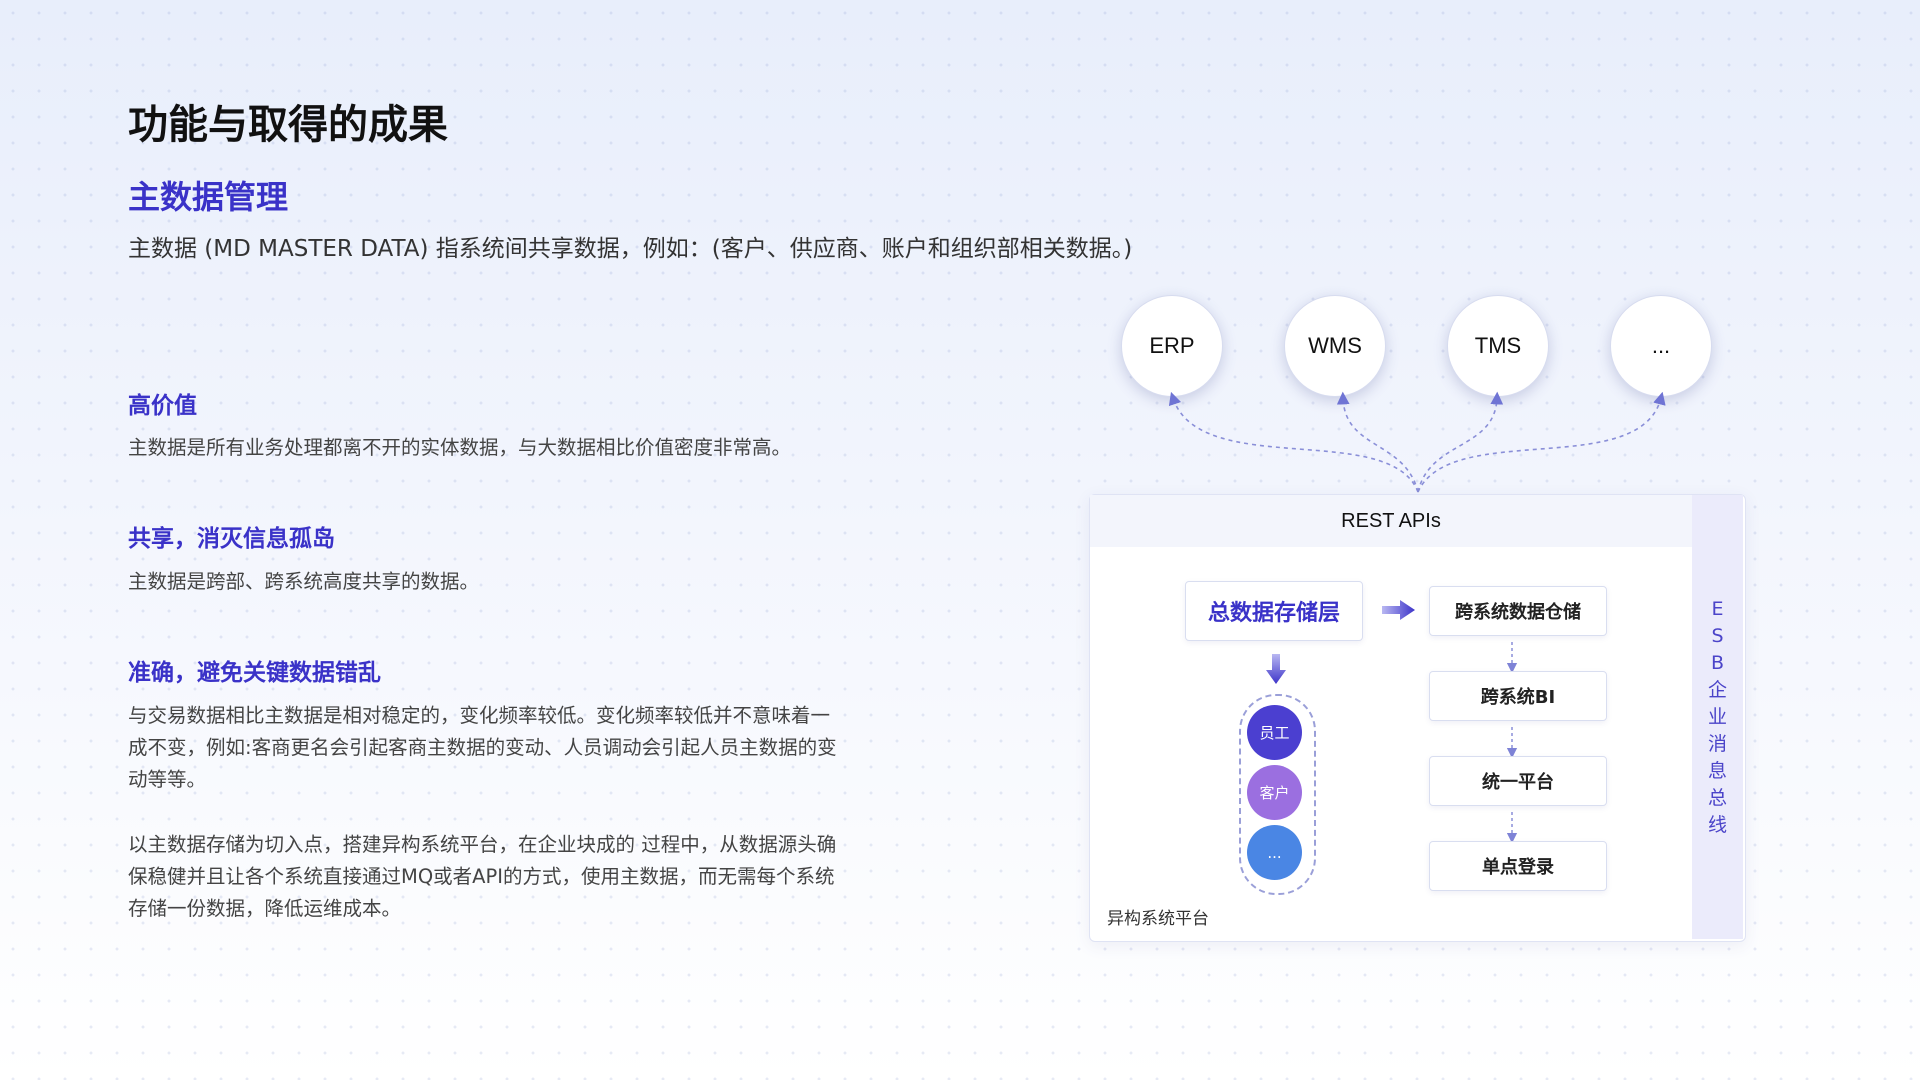 The width and height of the screenshot is (1920, 1080). What do you see at coordinates (1518, 611) in the screenshot?
I see `box-data-warehouse: 跨系统数据仓储` at bounding box center [1518, 611].